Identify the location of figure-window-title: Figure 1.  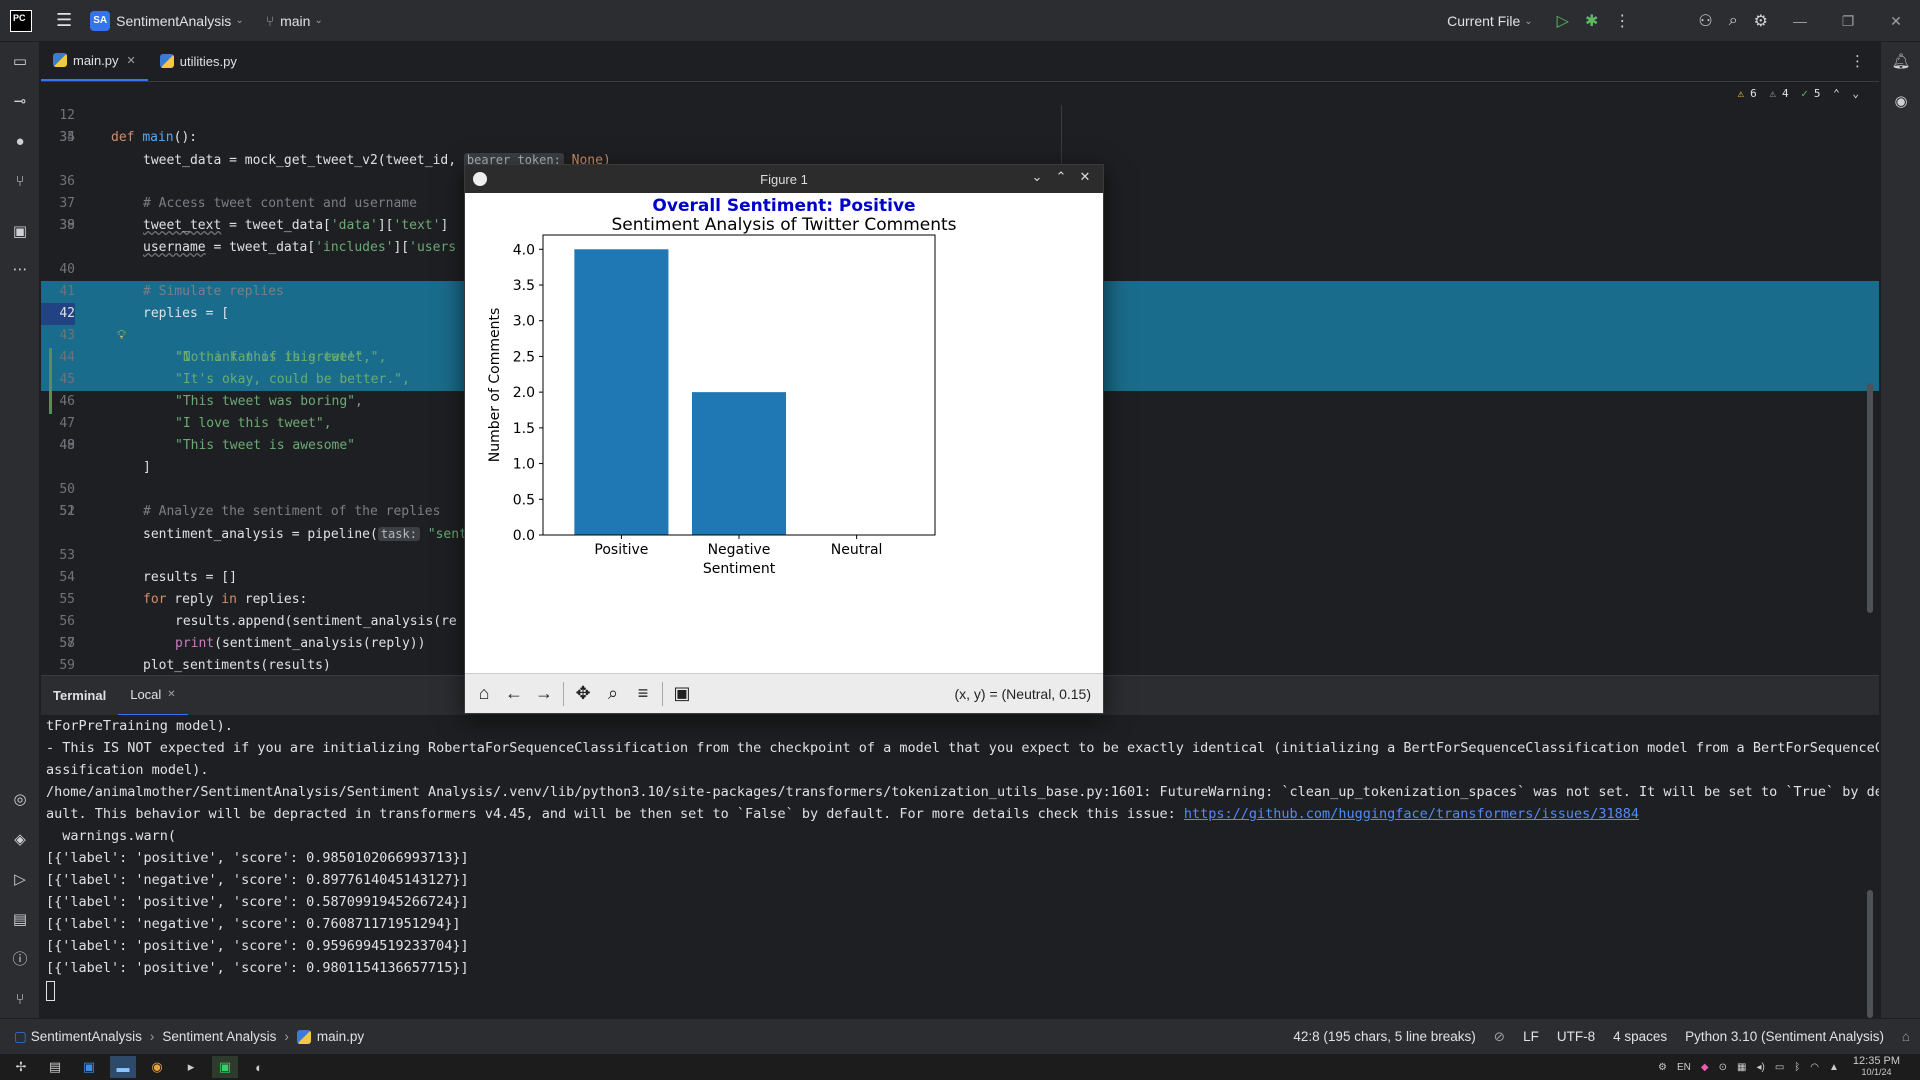
(784, 179).